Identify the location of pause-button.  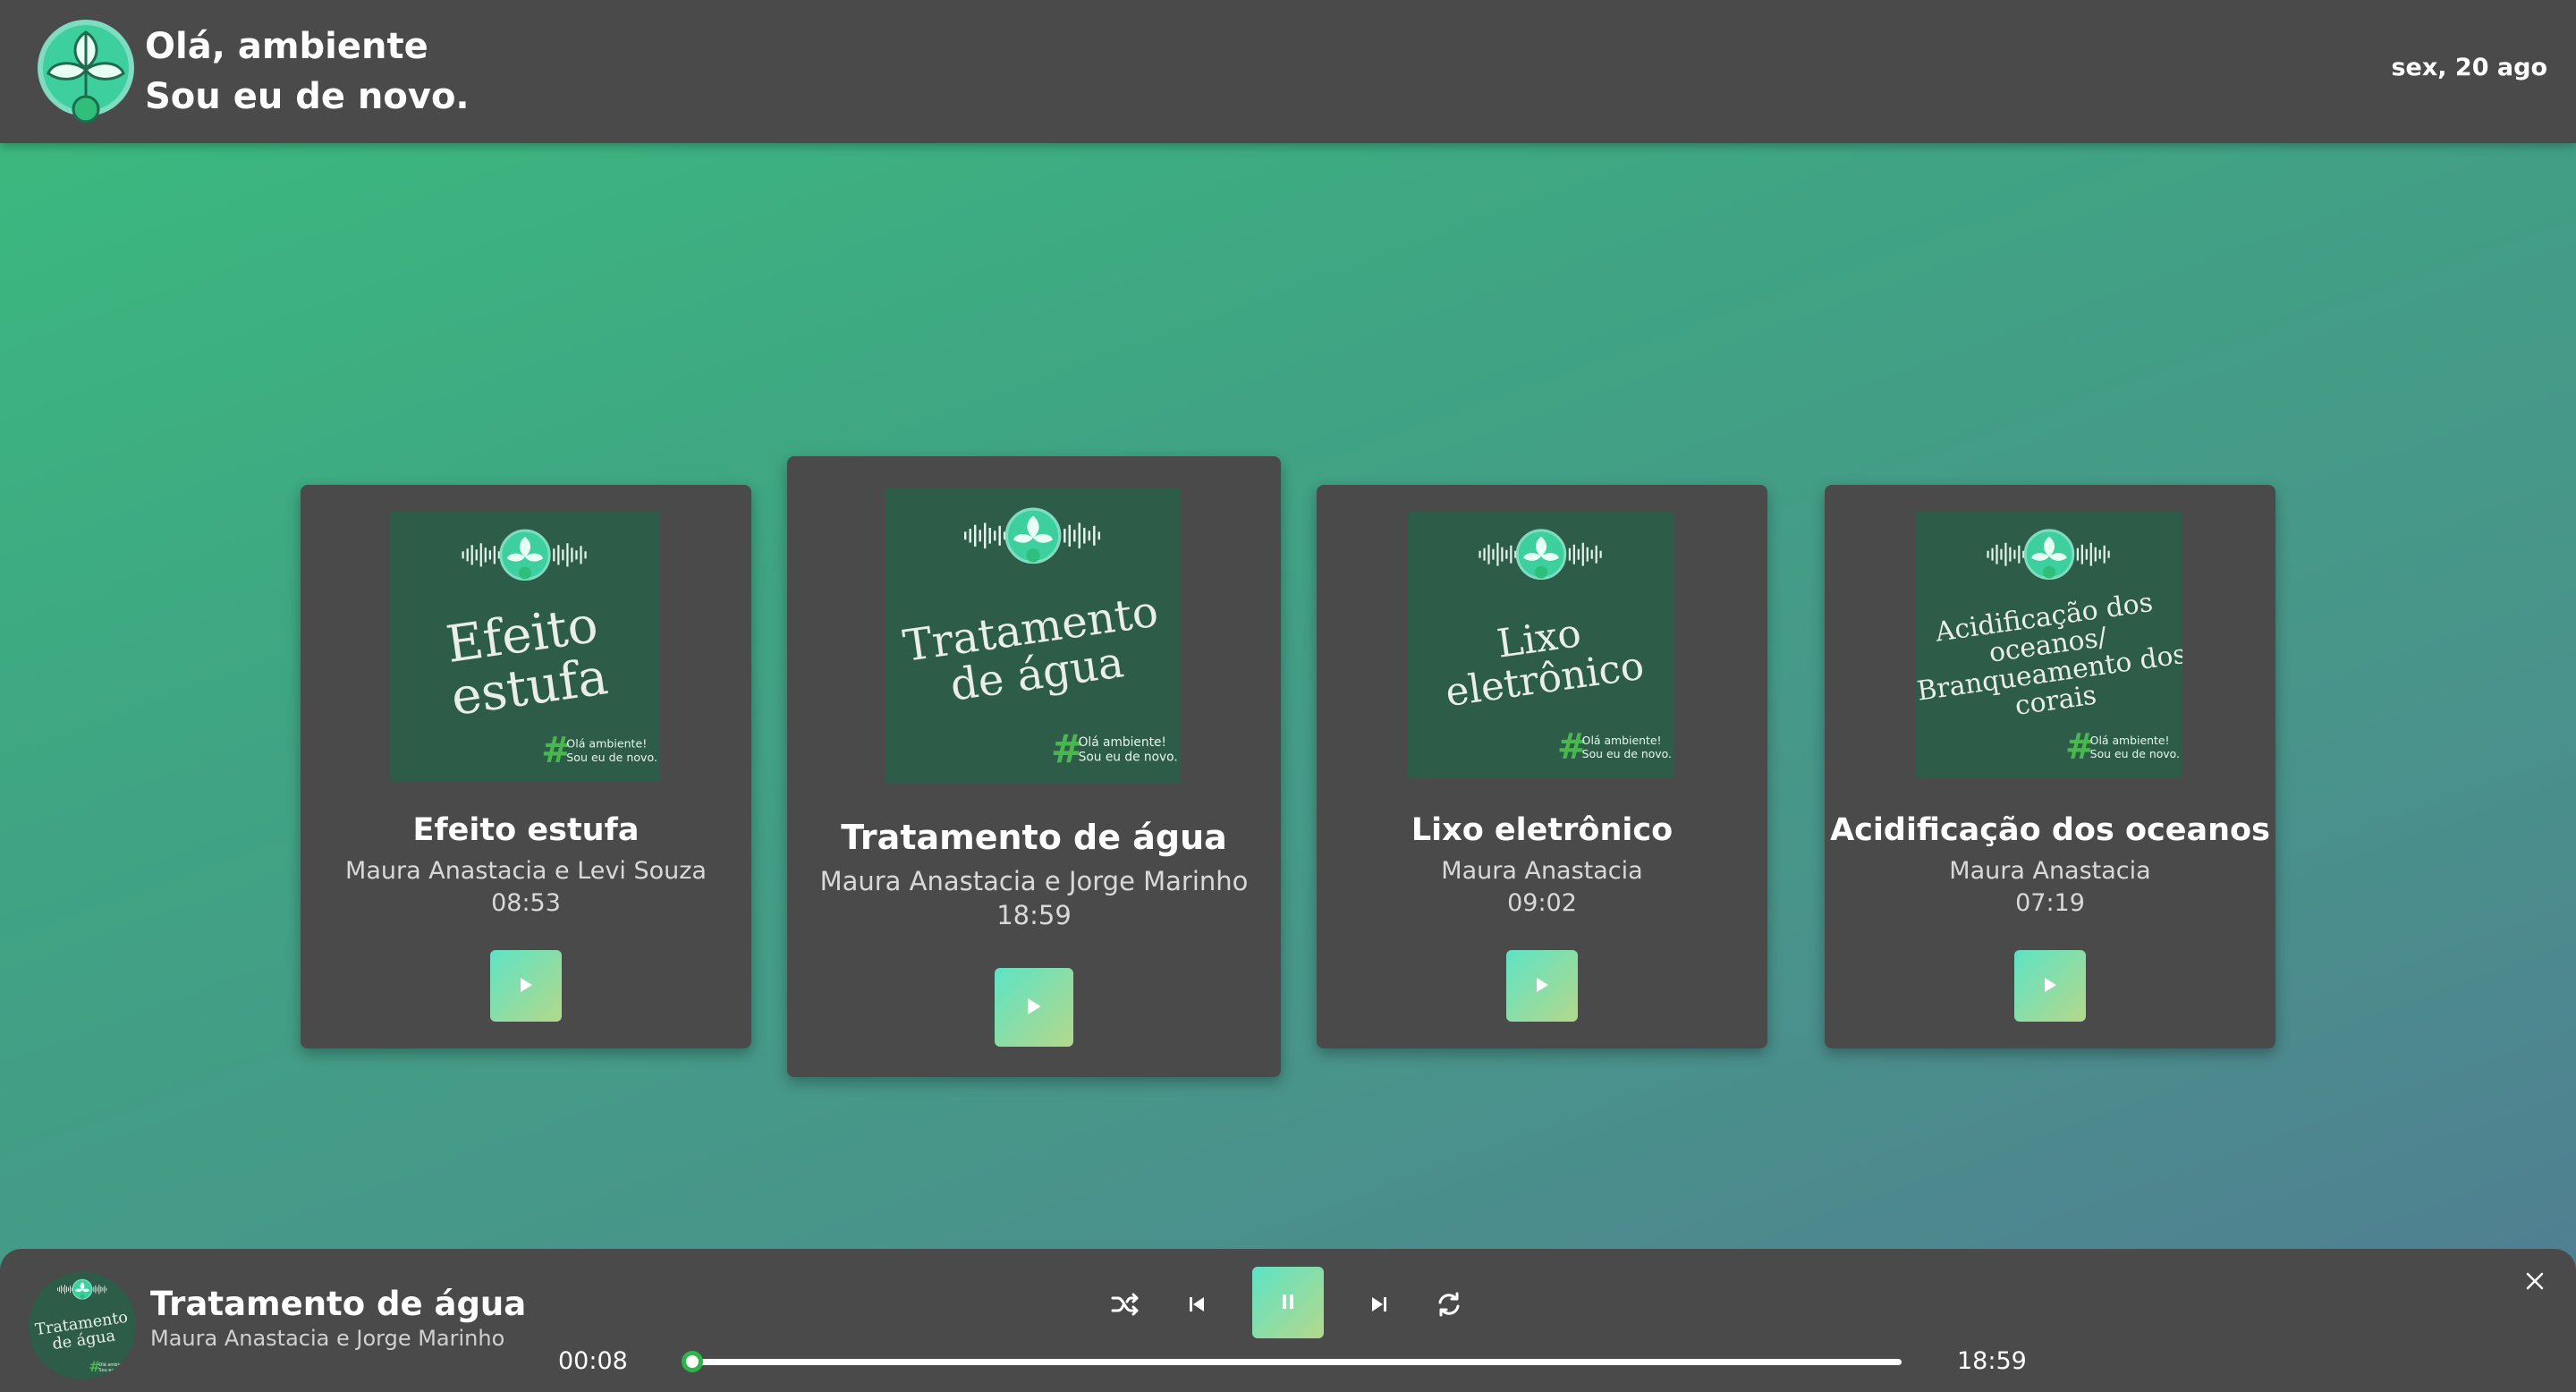
(1288, 1302).